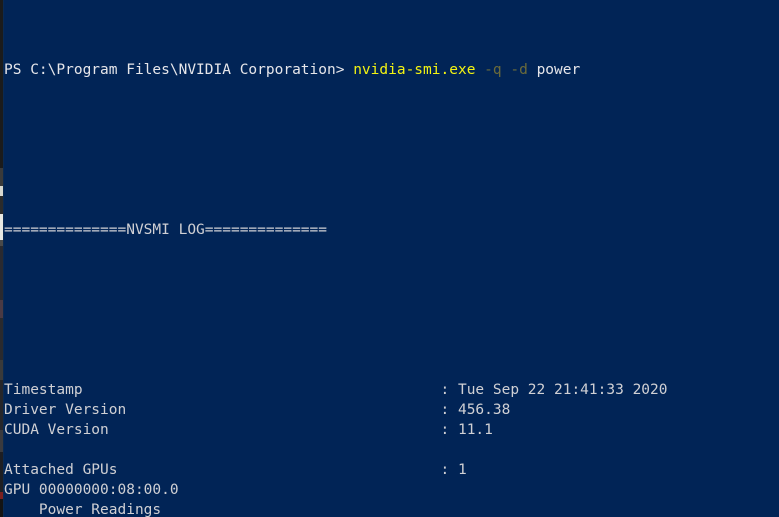 The width and height of the screenshot is (779, 517). Describe the element at coordinates (179, 70) in the screenshot. I see `prompt-text: PS C:\Program Files\NVIDIA Corporation>` at that location.